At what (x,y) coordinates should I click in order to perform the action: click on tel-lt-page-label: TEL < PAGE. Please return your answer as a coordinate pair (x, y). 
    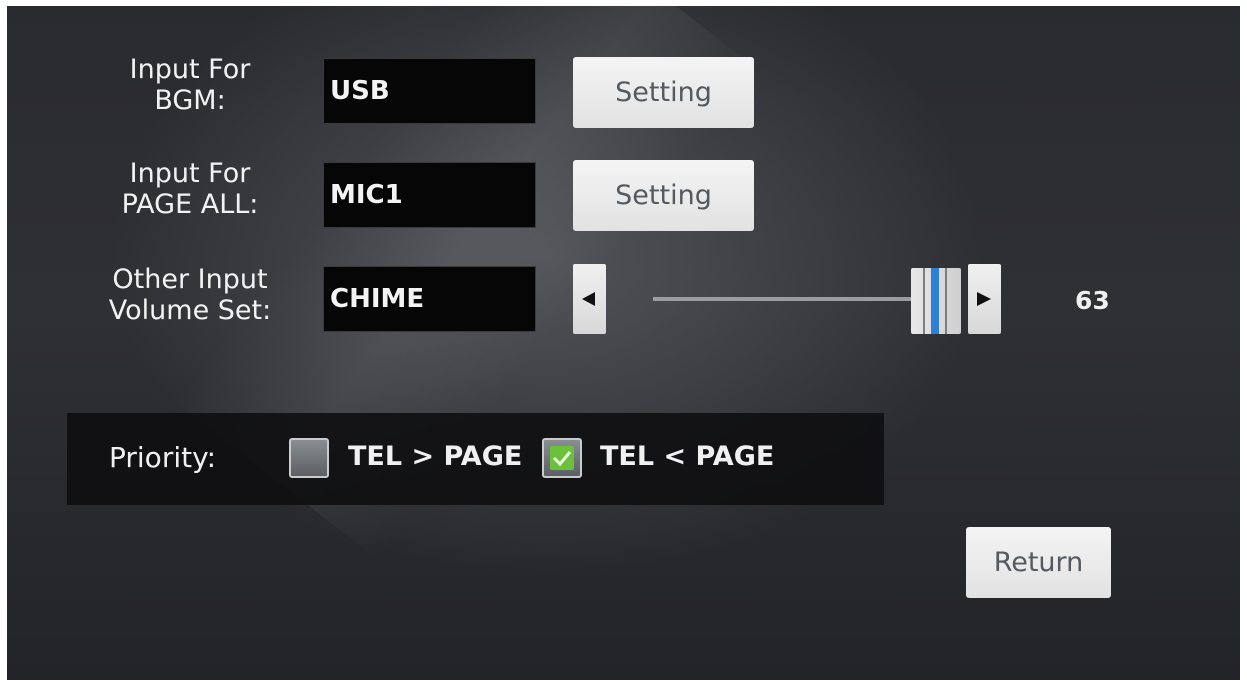
    Looking at the image, I should click on (687, 456).